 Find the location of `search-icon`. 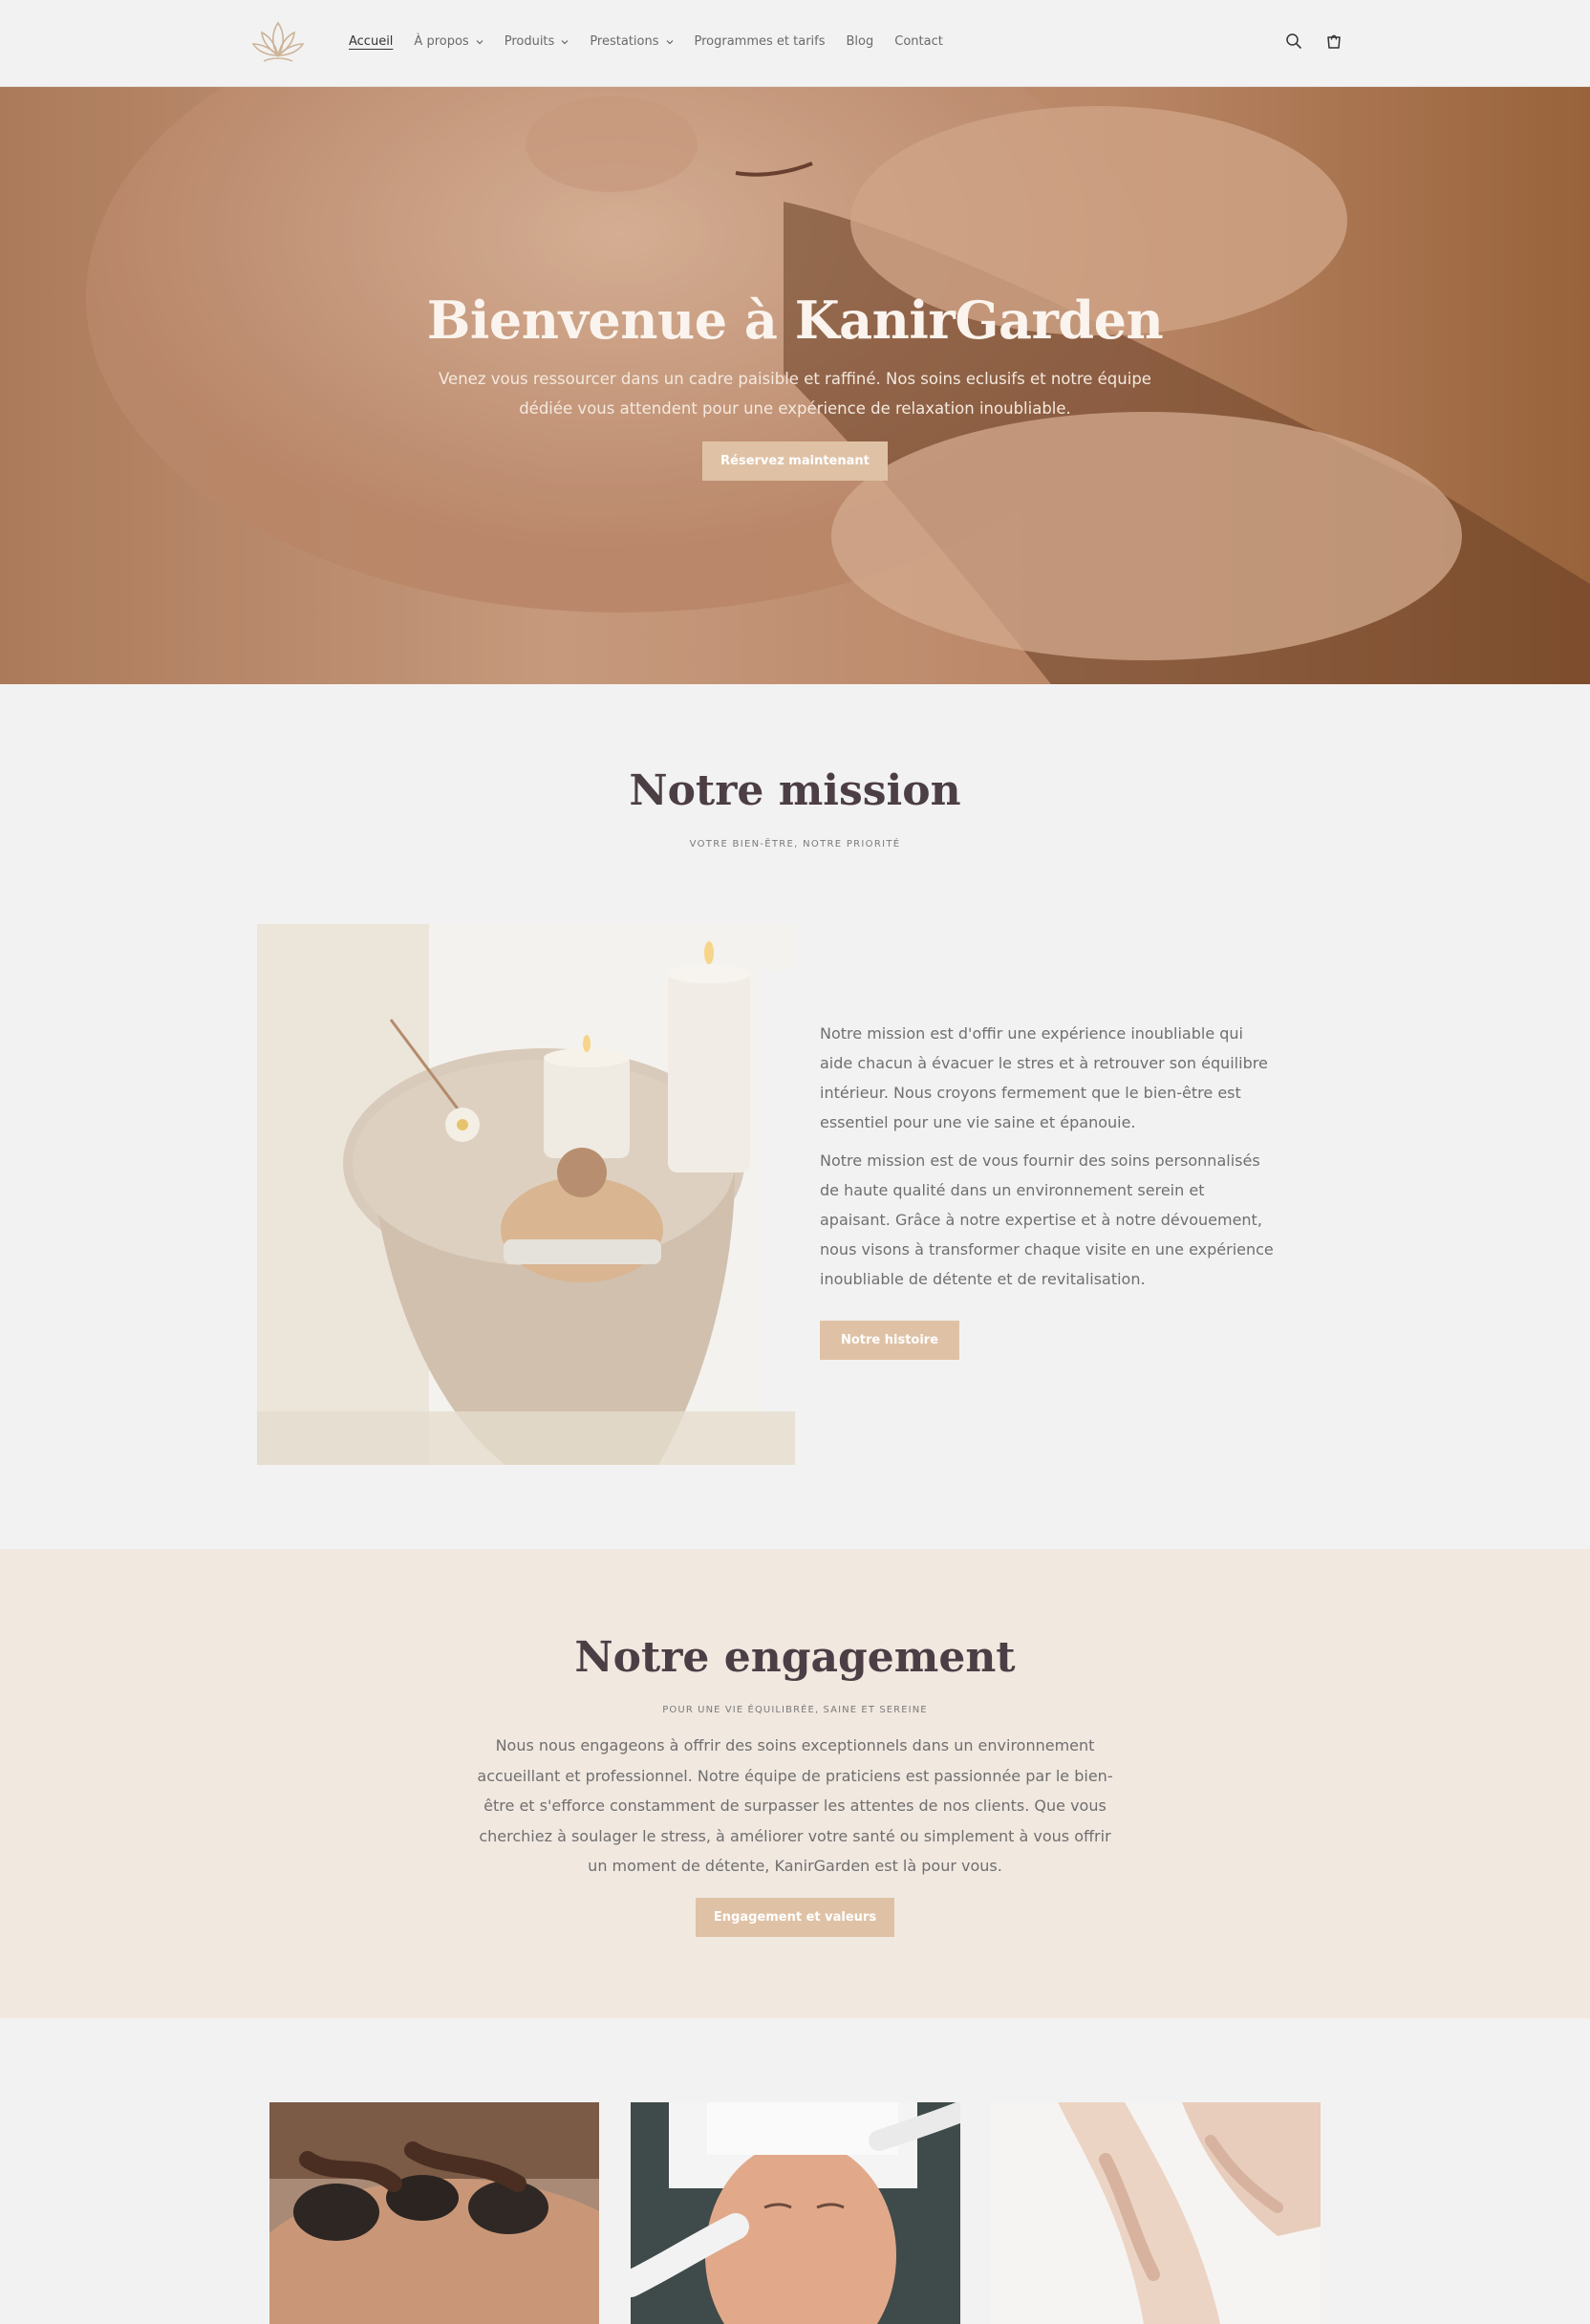

search-icon is located at coordinates (1293, 41).